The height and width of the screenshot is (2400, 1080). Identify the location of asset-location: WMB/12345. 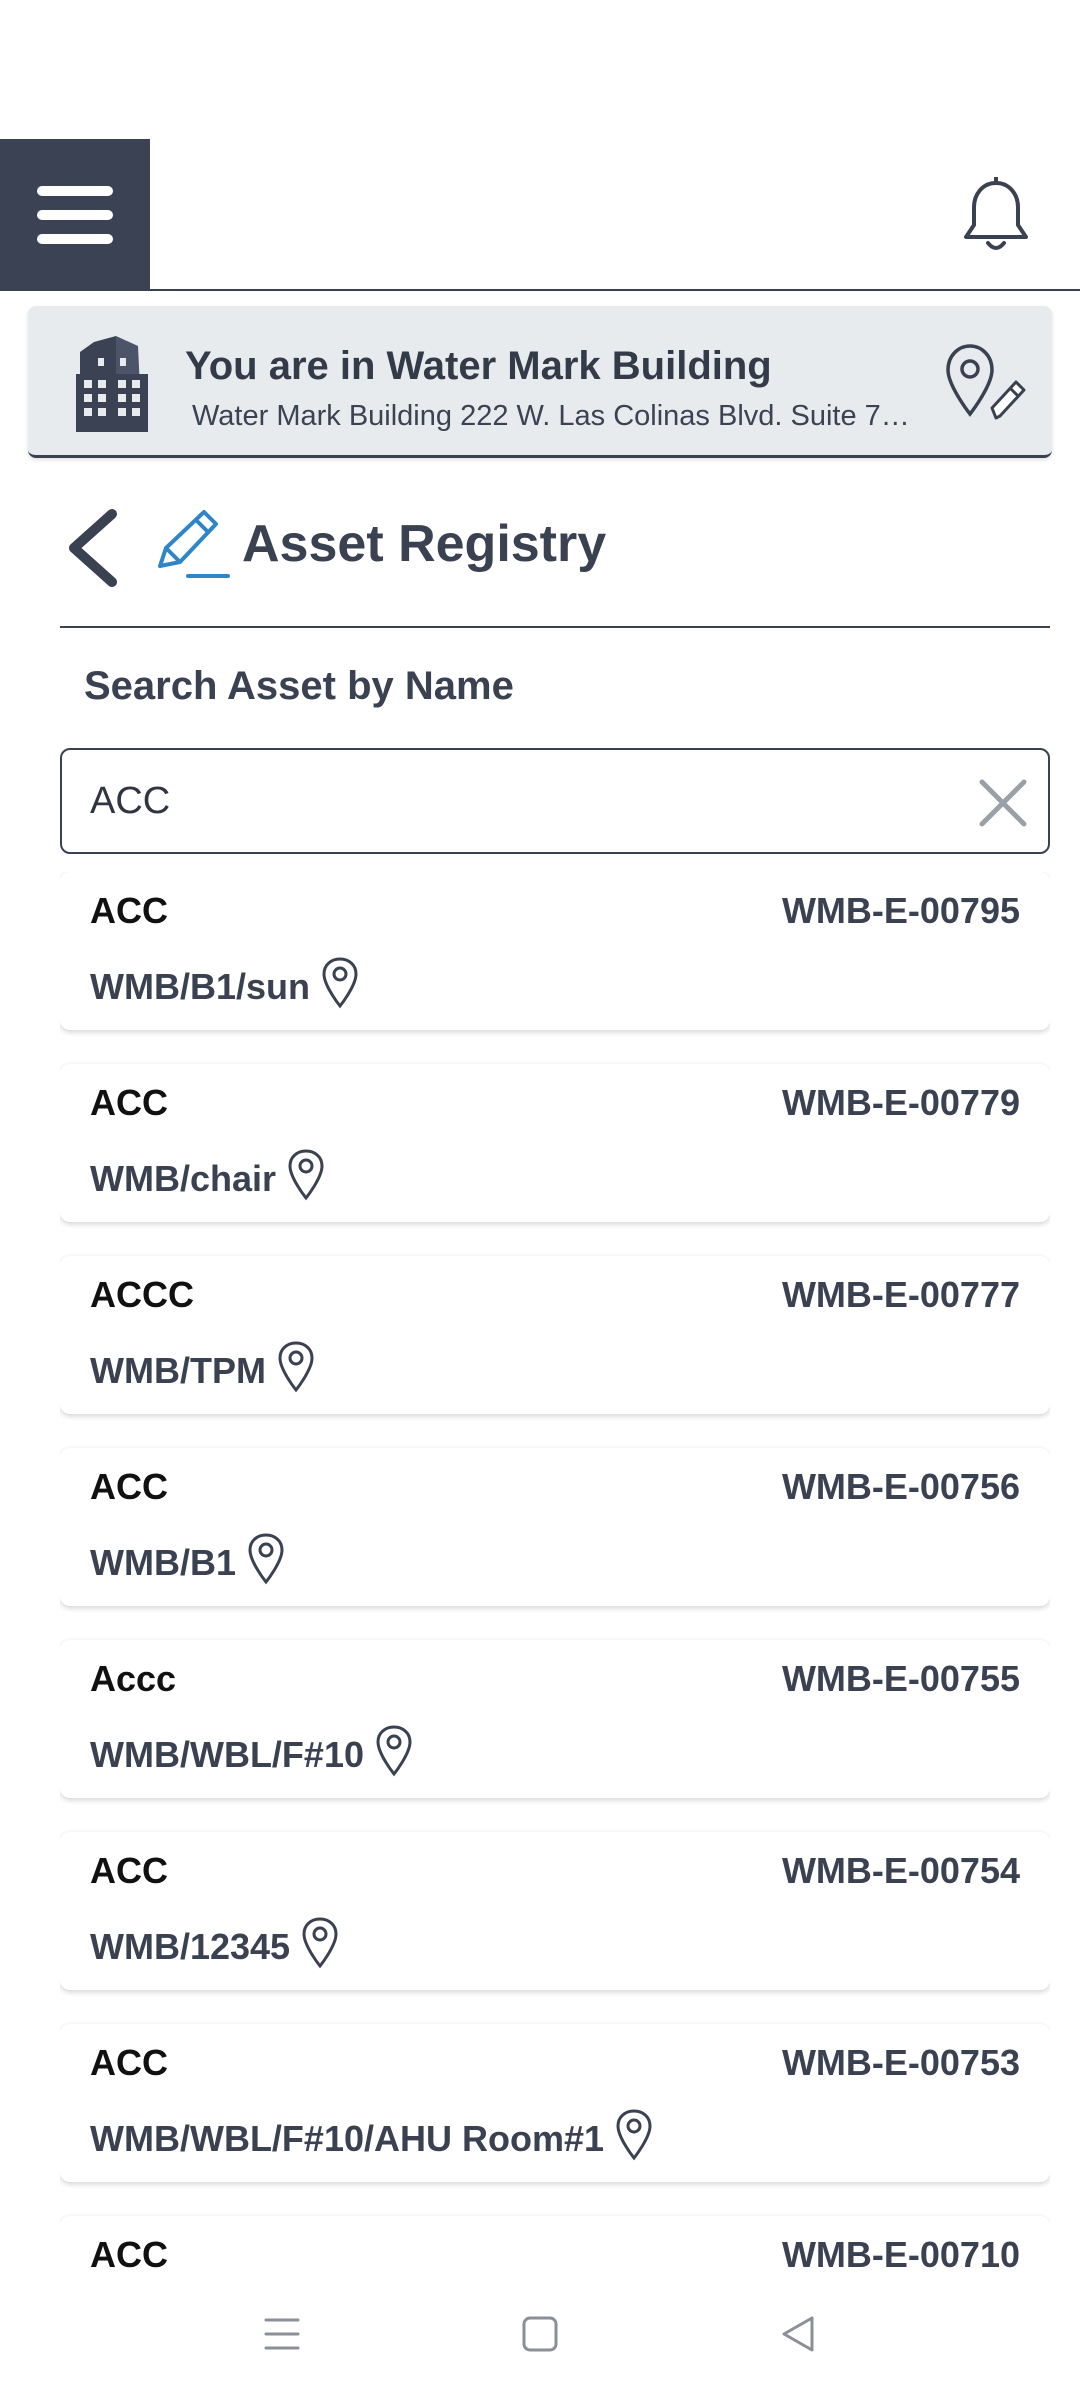
(215, 1943).